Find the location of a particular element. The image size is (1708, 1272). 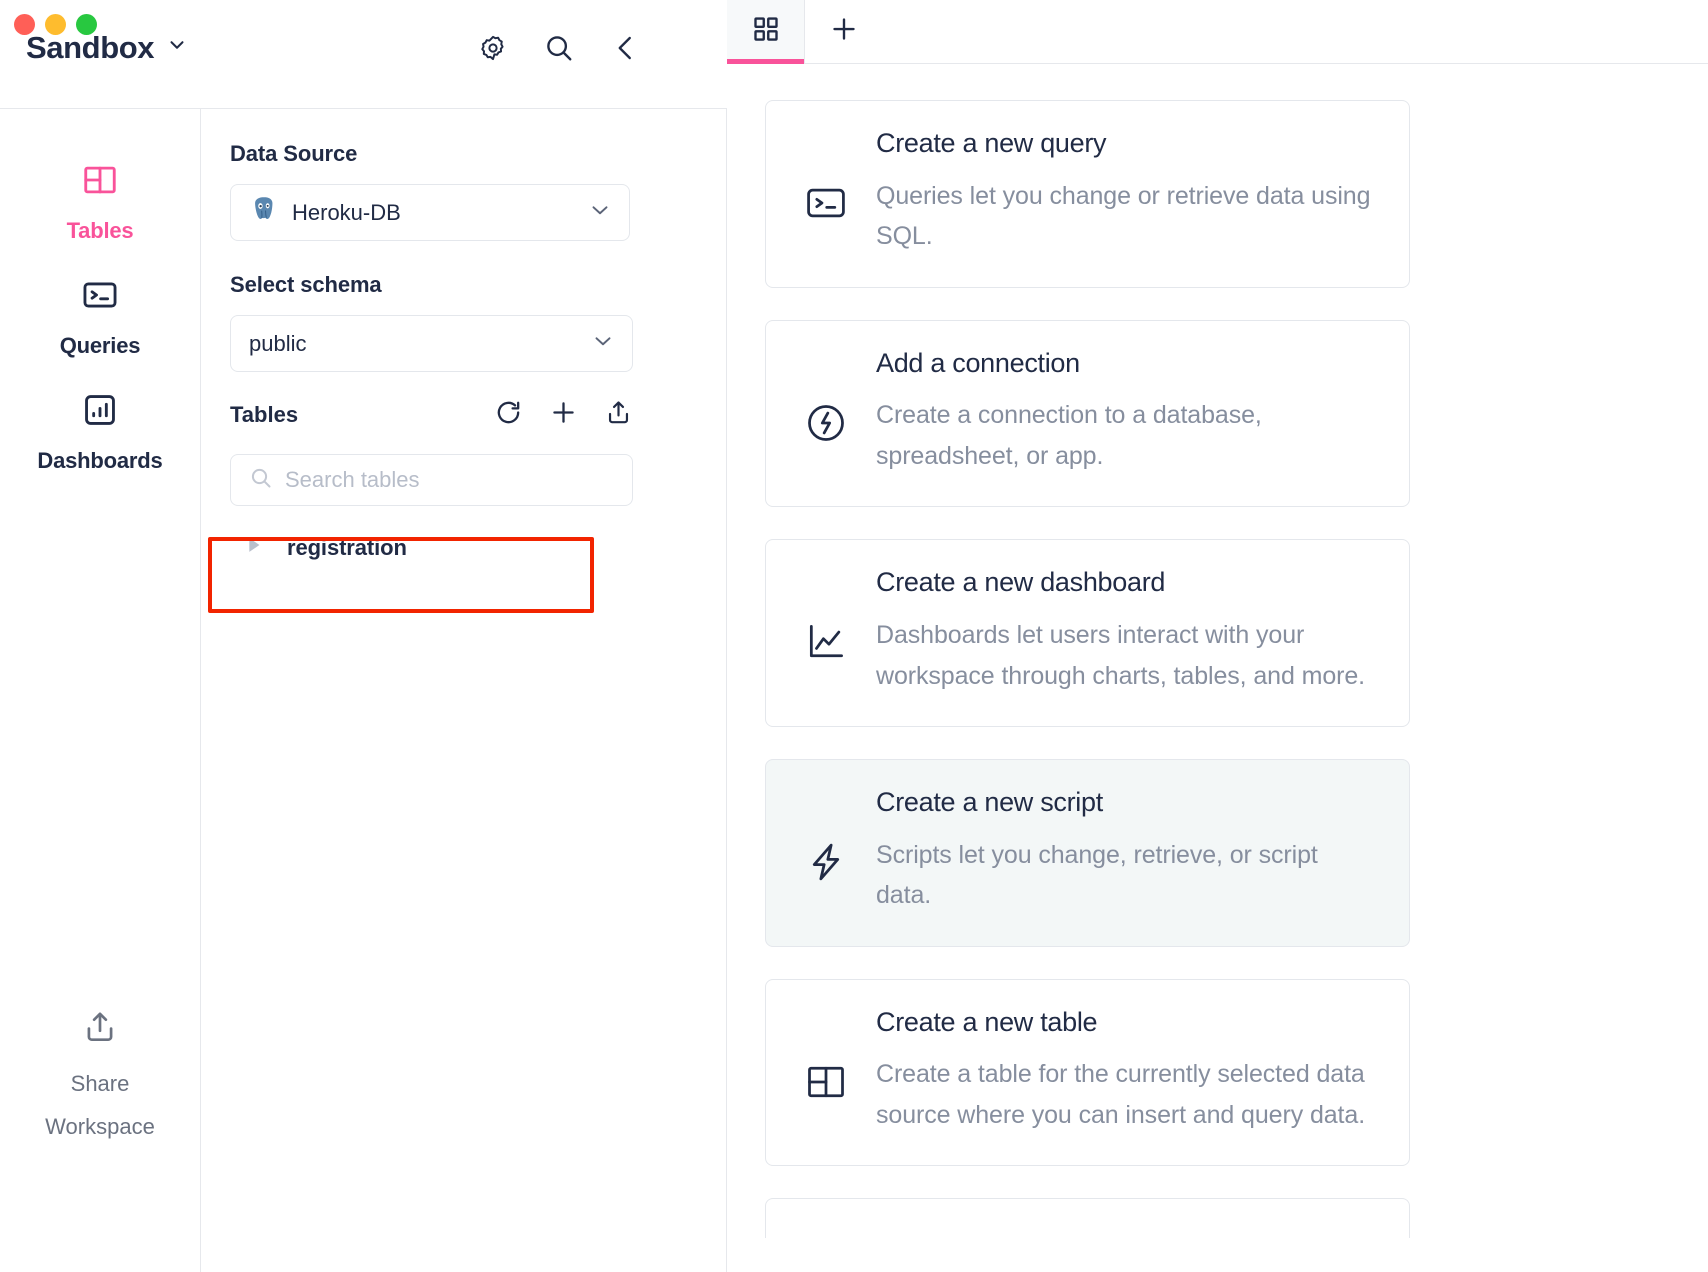

collapse-icon is located at coordinates (626, 50).